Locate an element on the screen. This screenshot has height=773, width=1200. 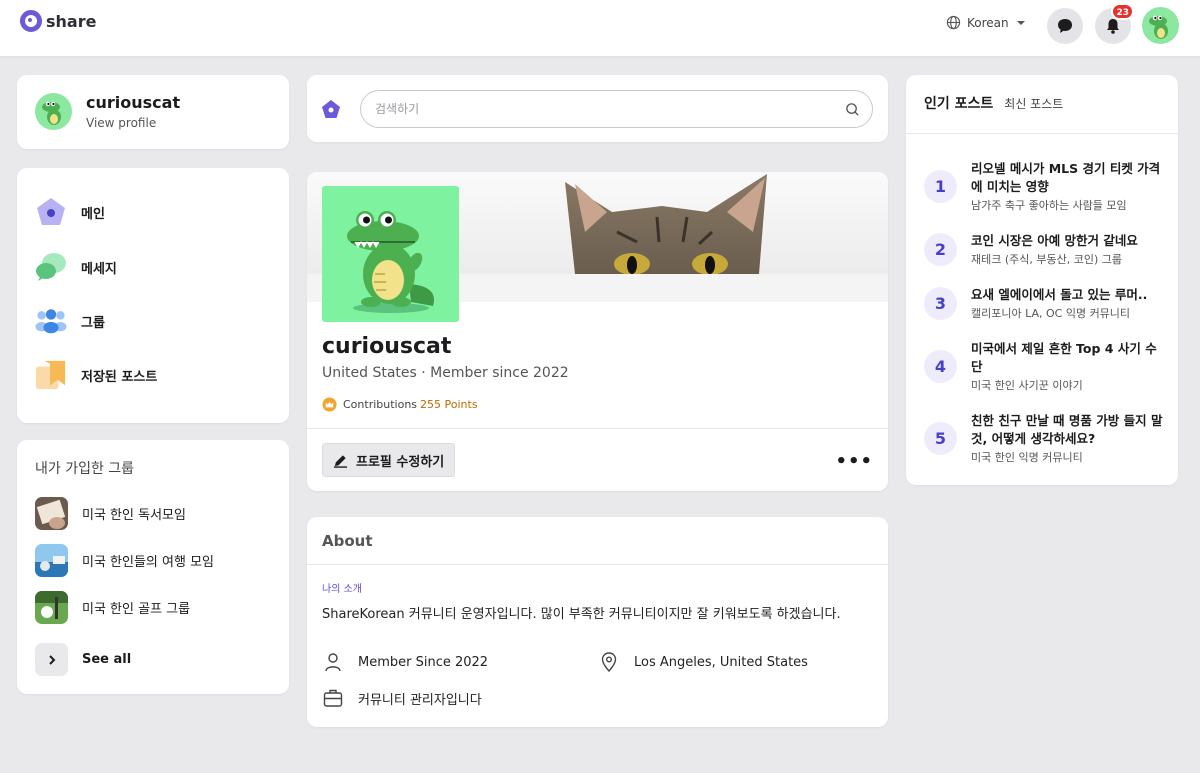
nav-label-groups: 그룹 is located at coordinates (93, 323).